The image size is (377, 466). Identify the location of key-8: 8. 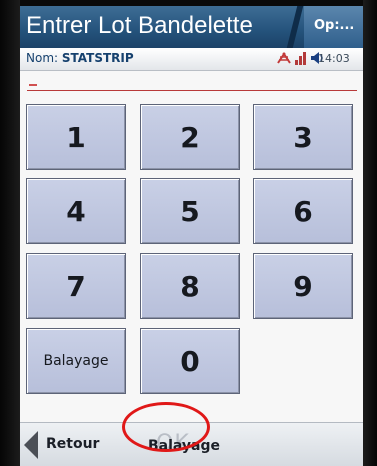
(190, 286).